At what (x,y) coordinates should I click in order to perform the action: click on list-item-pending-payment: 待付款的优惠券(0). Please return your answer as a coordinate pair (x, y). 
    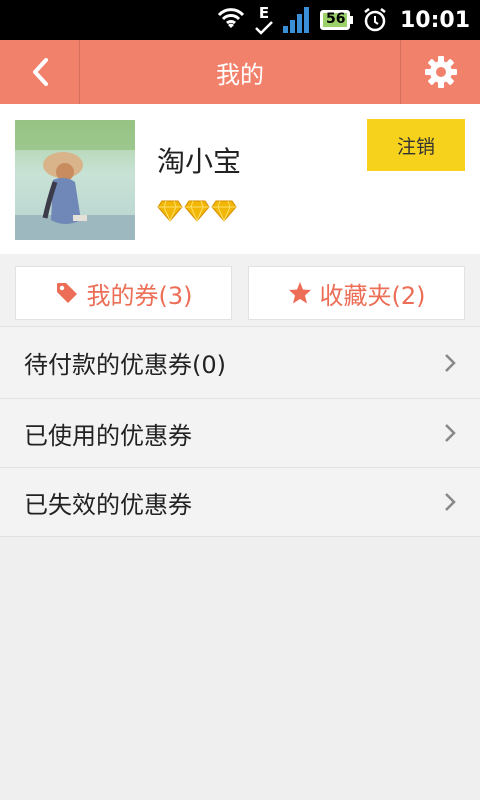
    Looking at the image, I should click on (240, 363).